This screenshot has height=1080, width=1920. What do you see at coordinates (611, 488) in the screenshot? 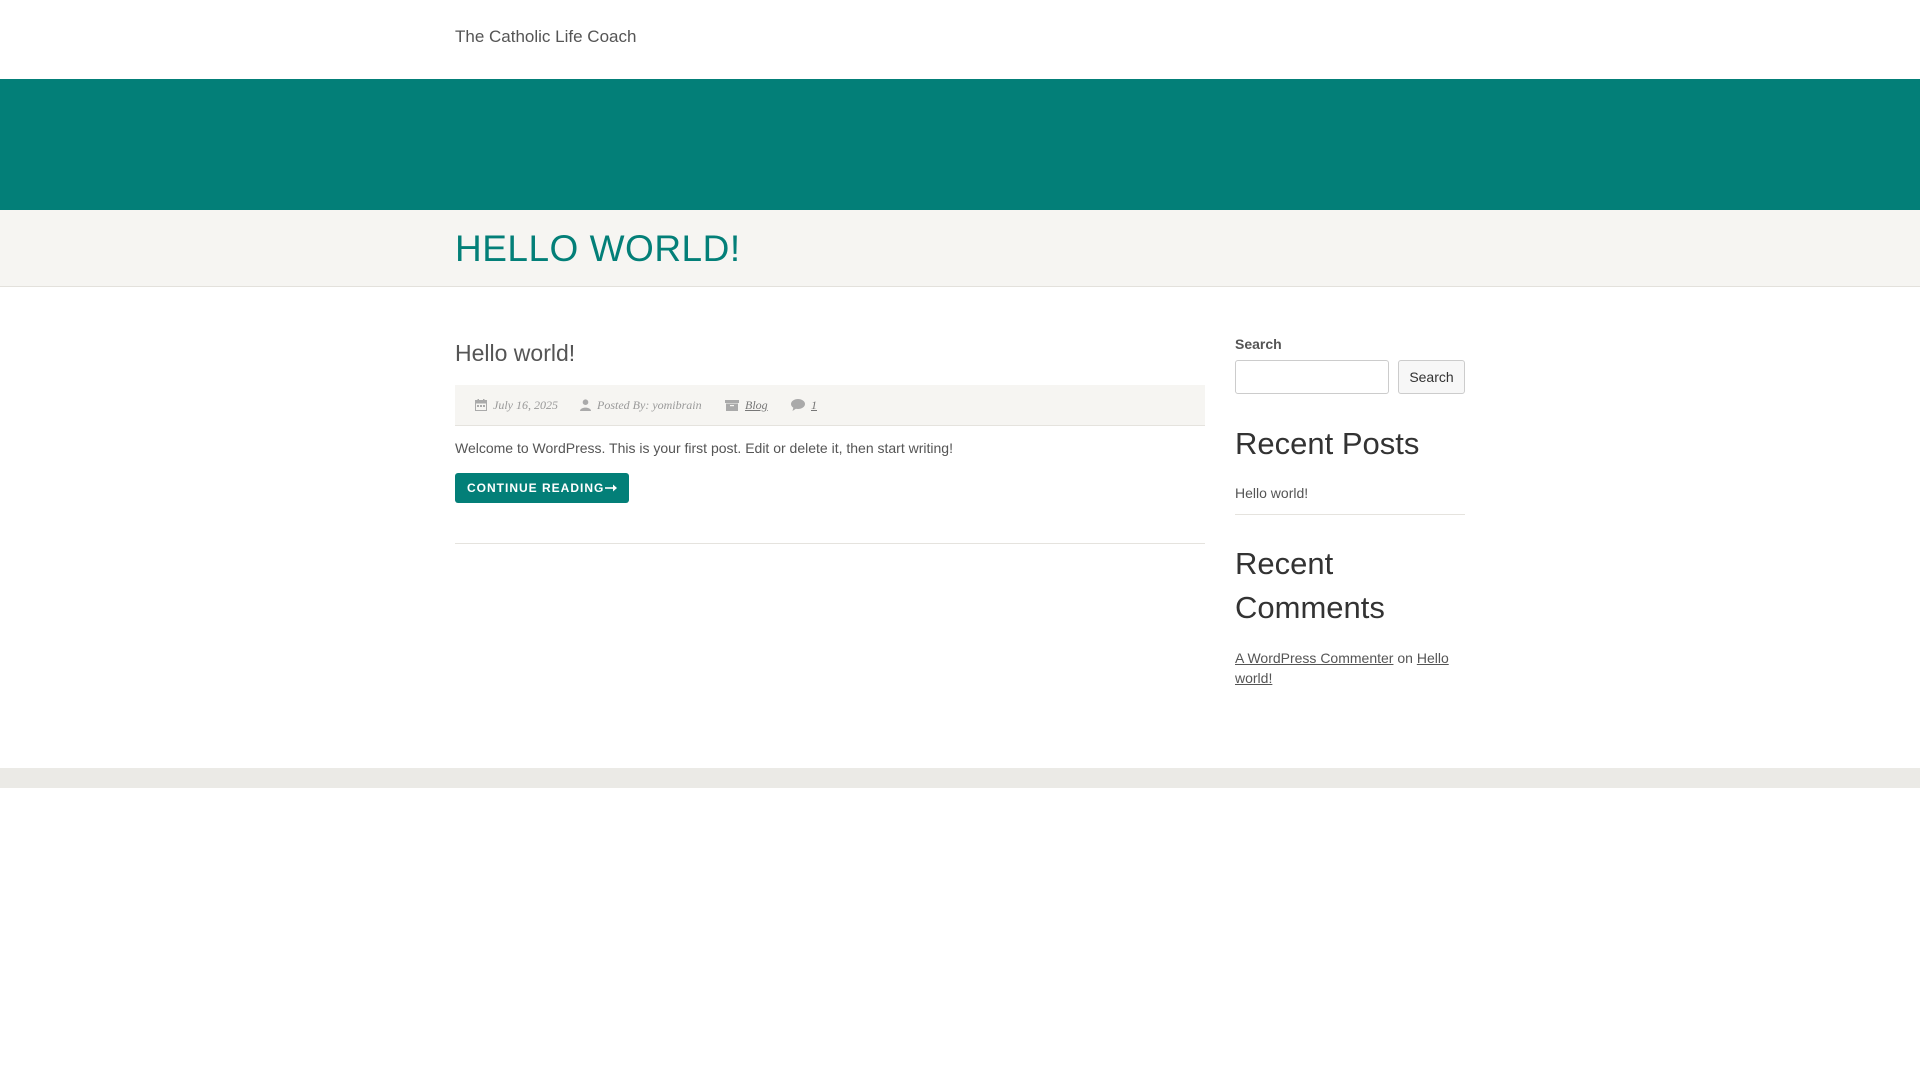
I see `arrow-right-icon` at bounding box center [611, 488].